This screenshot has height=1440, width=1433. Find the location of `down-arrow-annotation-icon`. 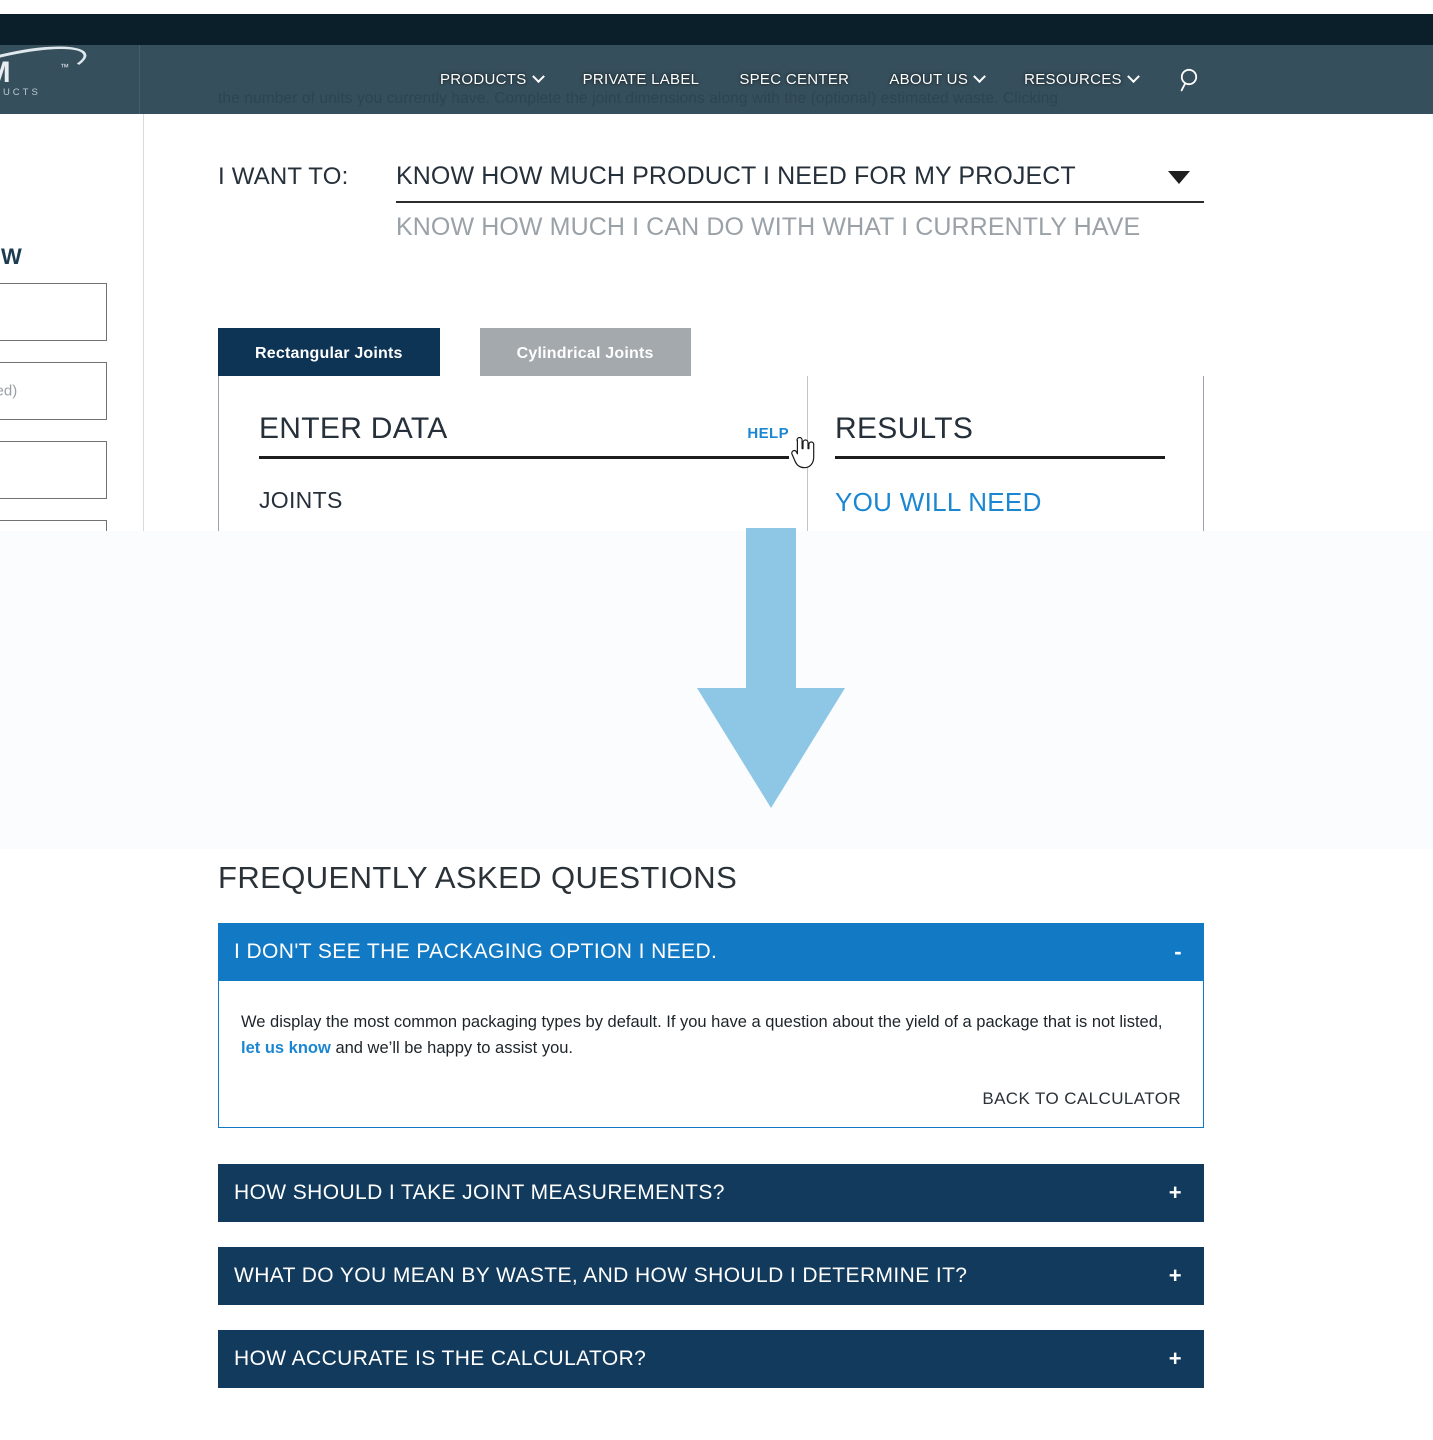

down-arrow-annotation-icon is located at coordinates (771, 668).